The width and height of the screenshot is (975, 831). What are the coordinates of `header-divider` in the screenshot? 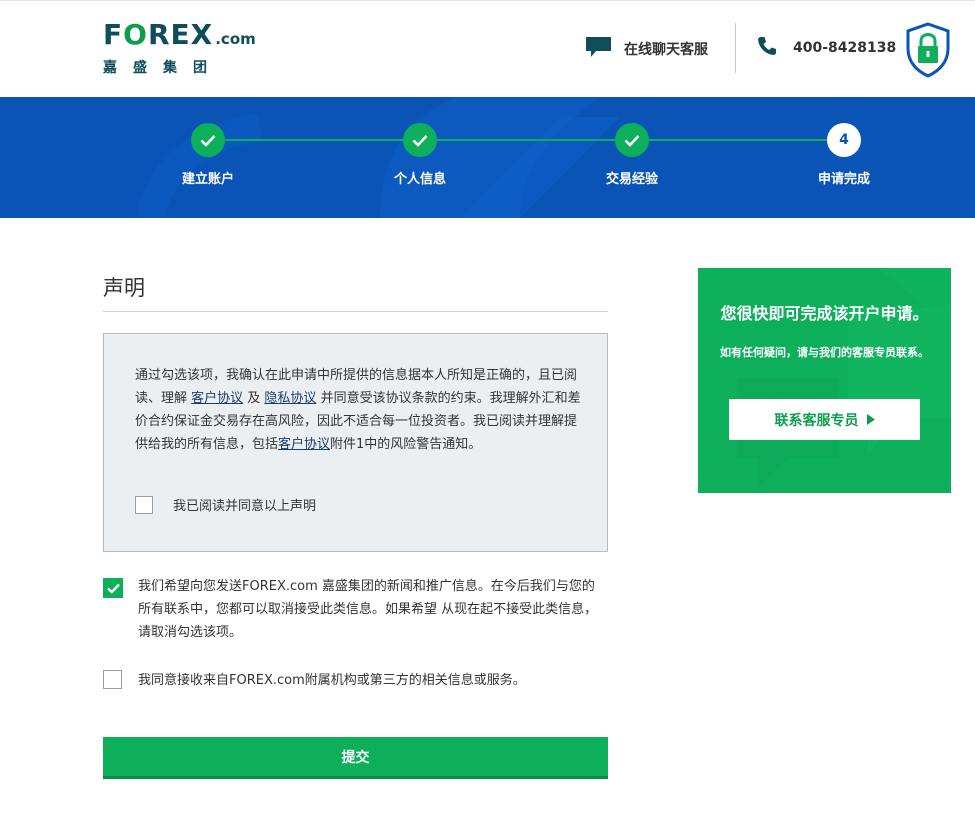 It's located at (735, 48).